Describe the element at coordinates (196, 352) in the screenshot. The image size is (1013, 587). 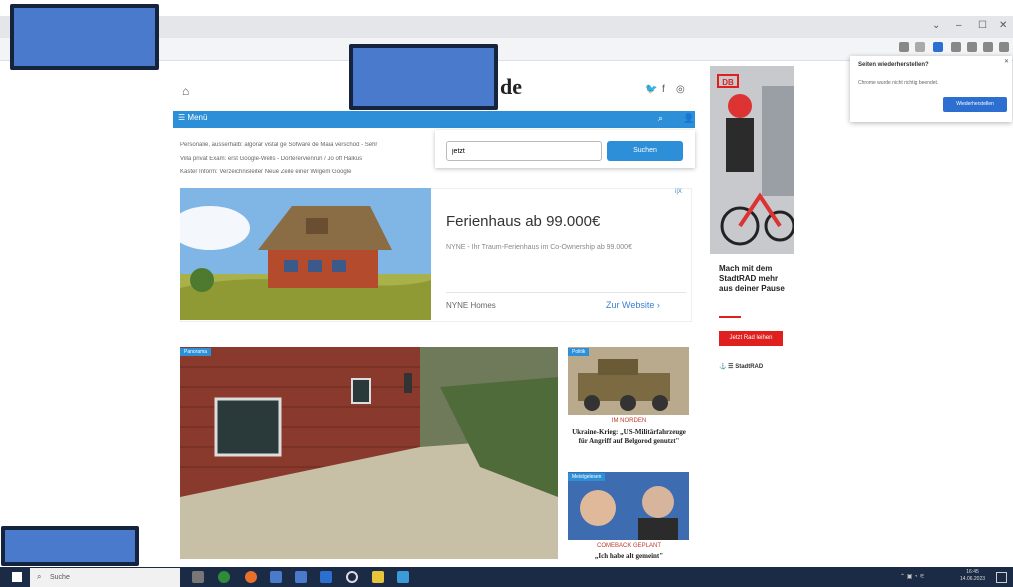
I see `main-article-tag: Panorama` at that location.